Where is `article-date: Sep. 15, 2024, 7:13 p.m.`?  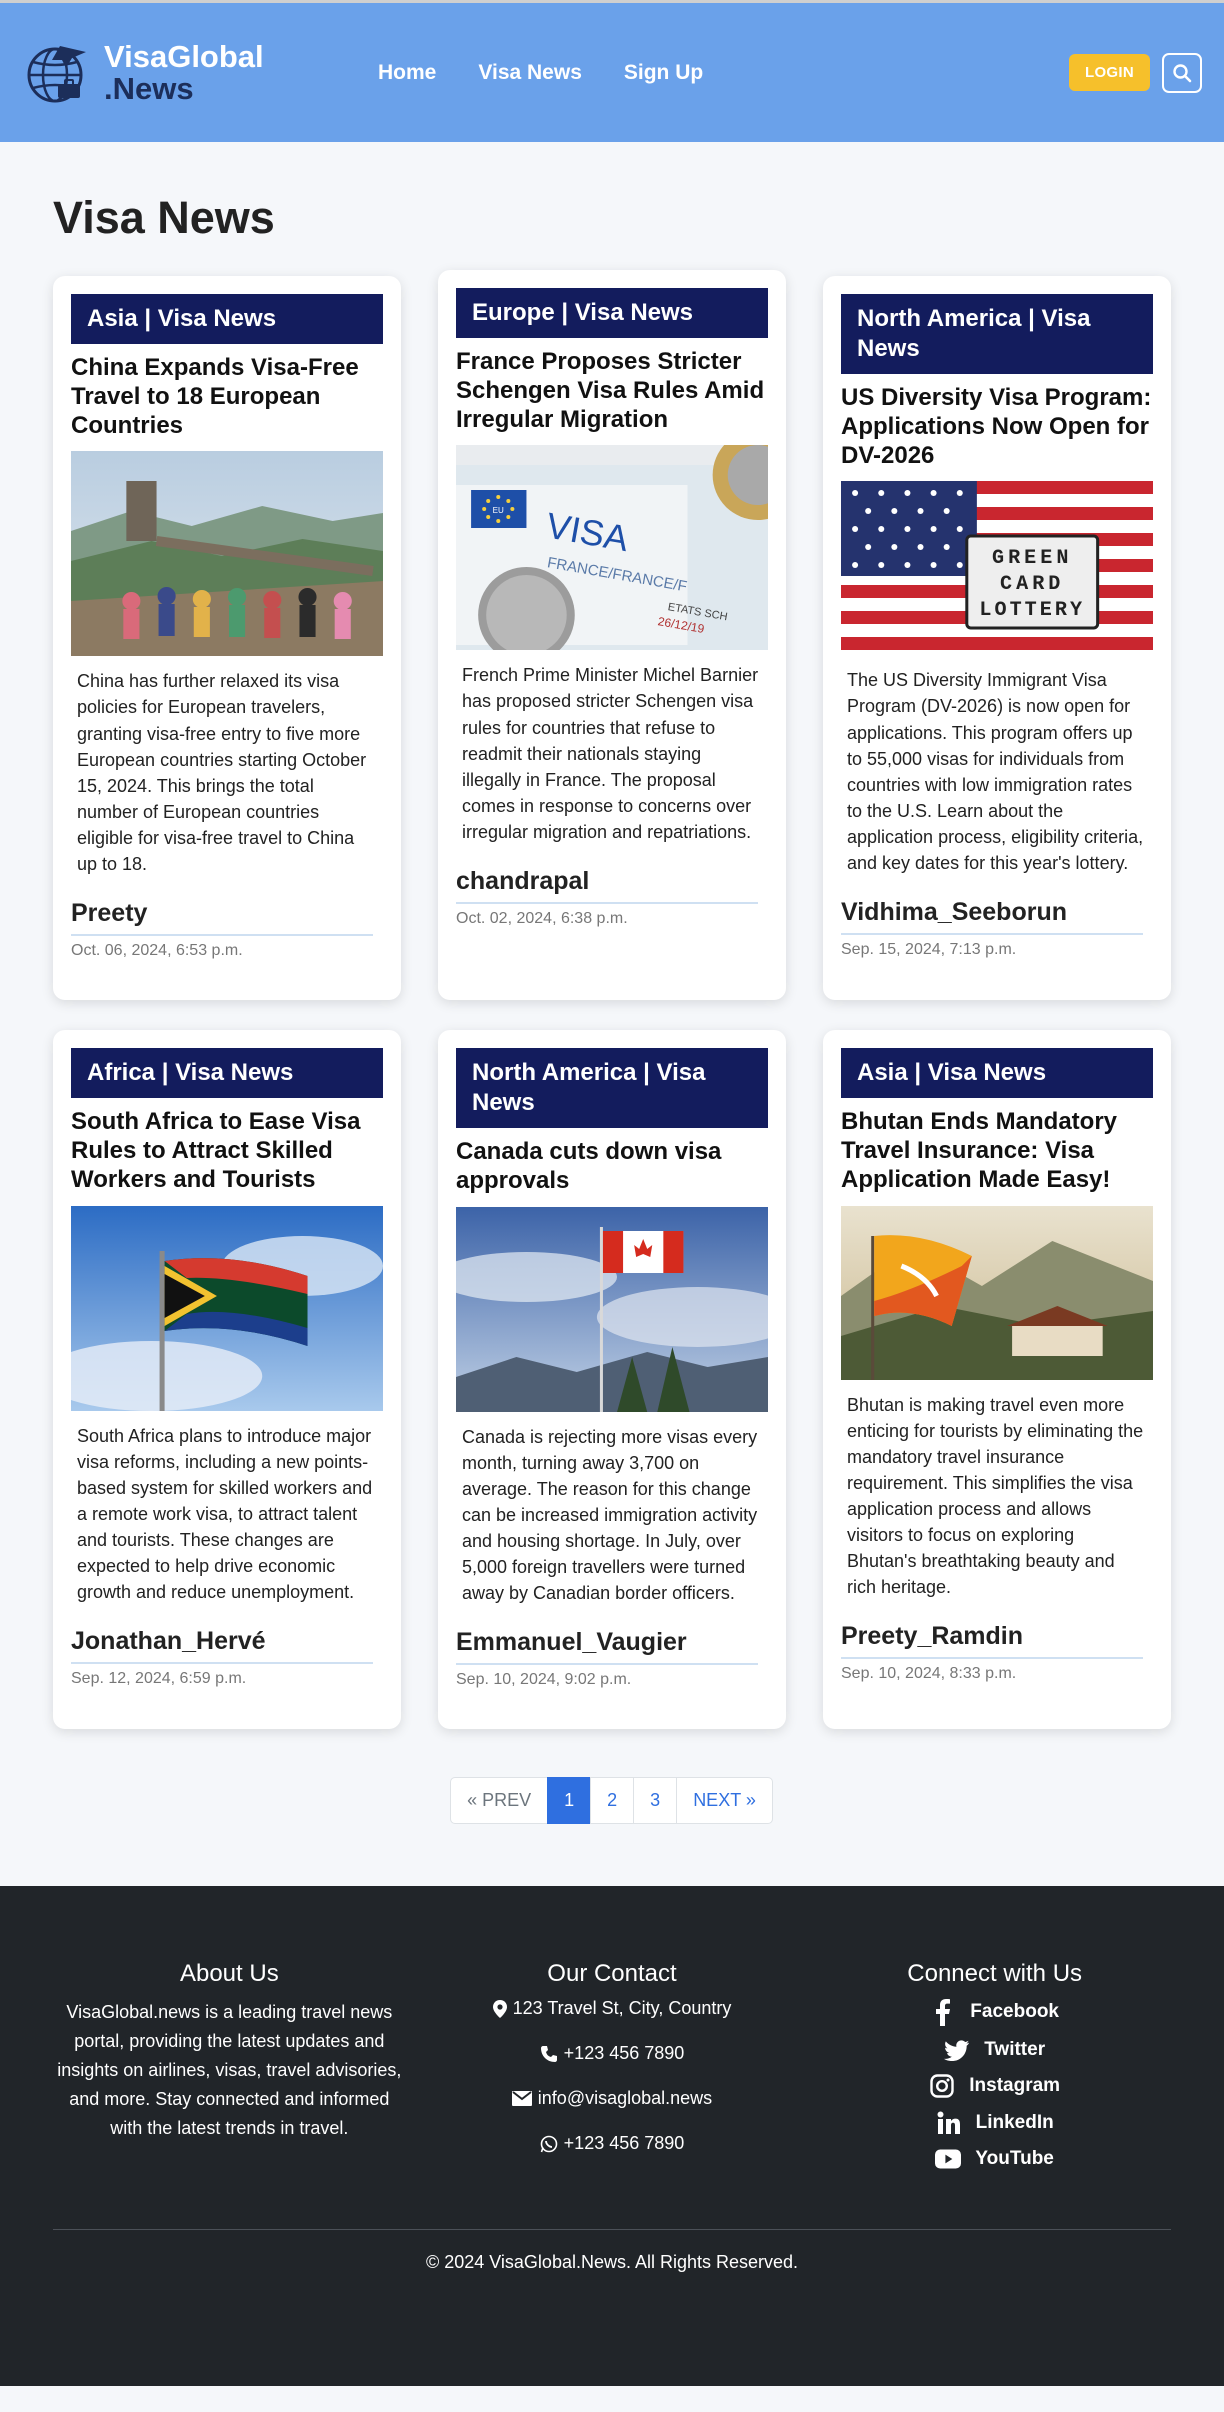
article-date: Sep. 15, 2024, 7:13 p.m. is located at coordinates (929, 950).